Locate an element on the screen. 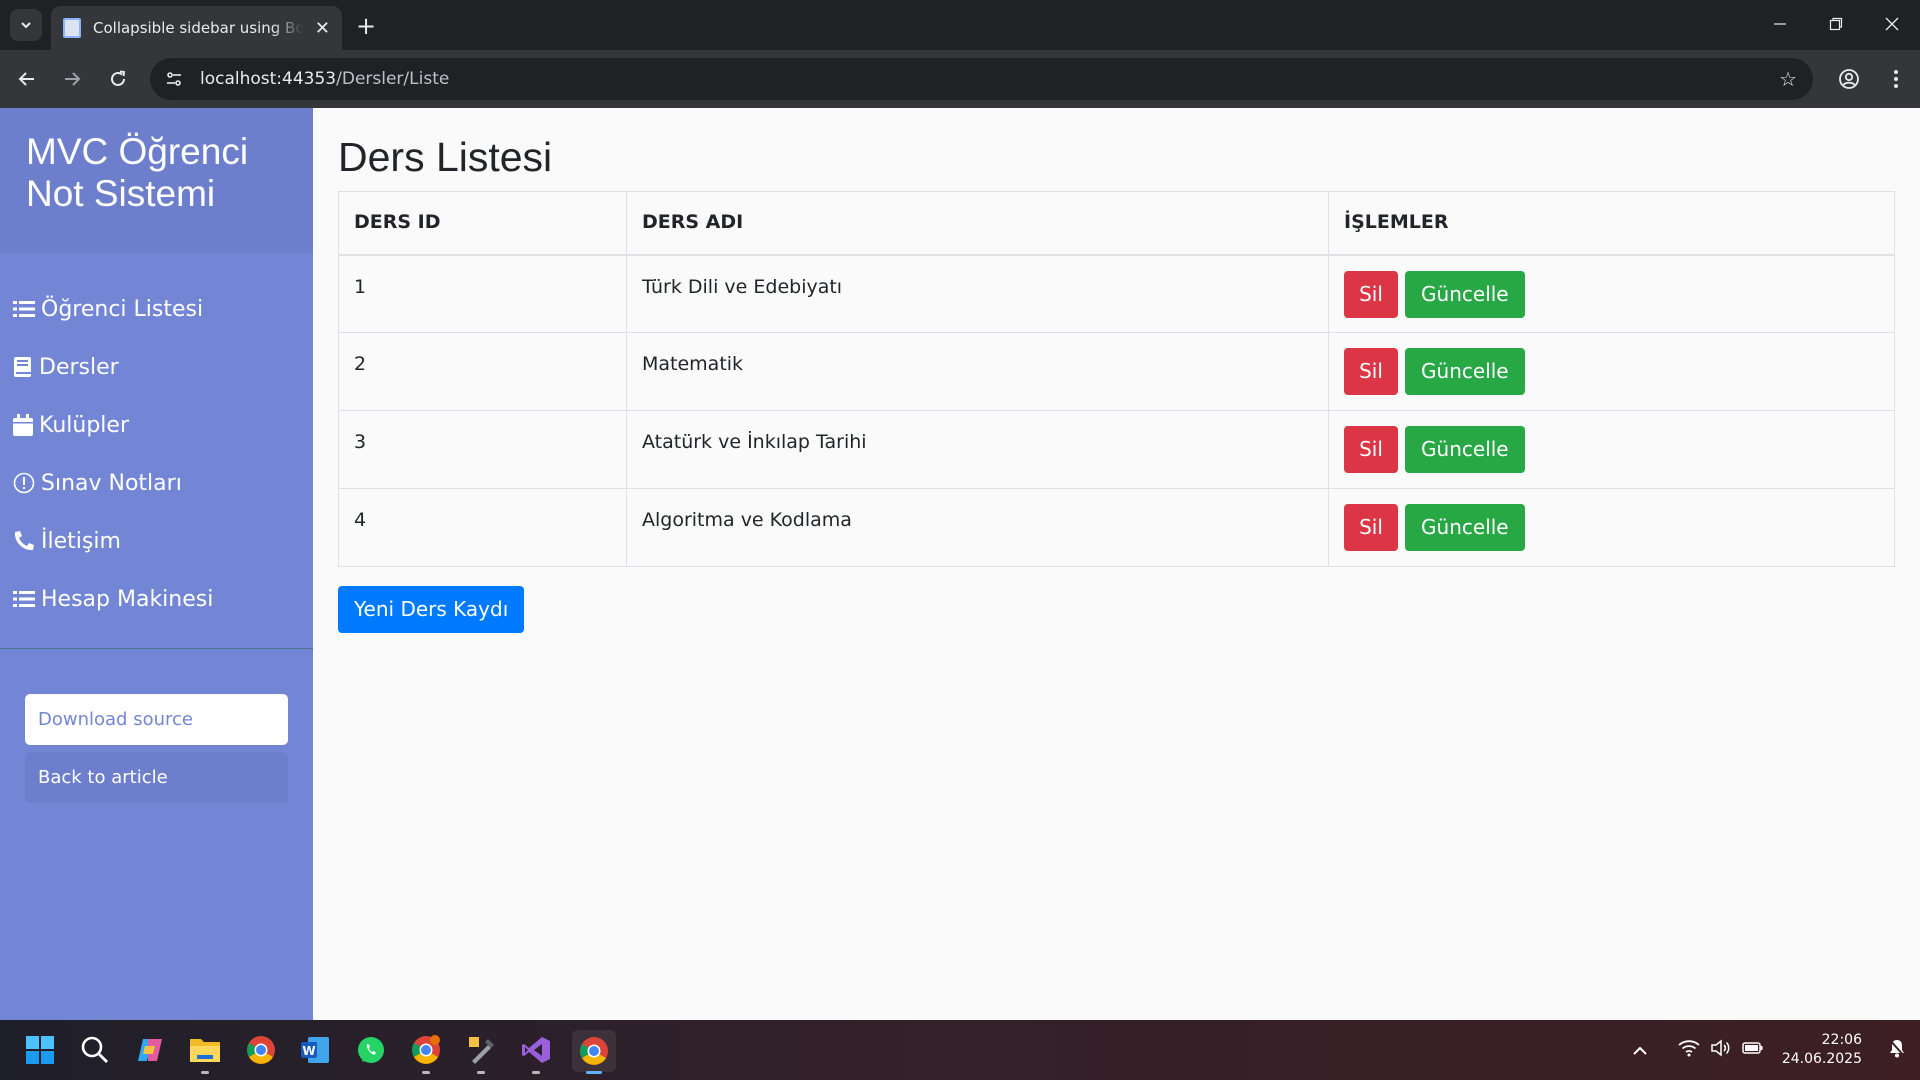 Image resolution: width=1920 pixels, height=1080 pixels. taskbar-tools is located at coordinates (481, 1053).